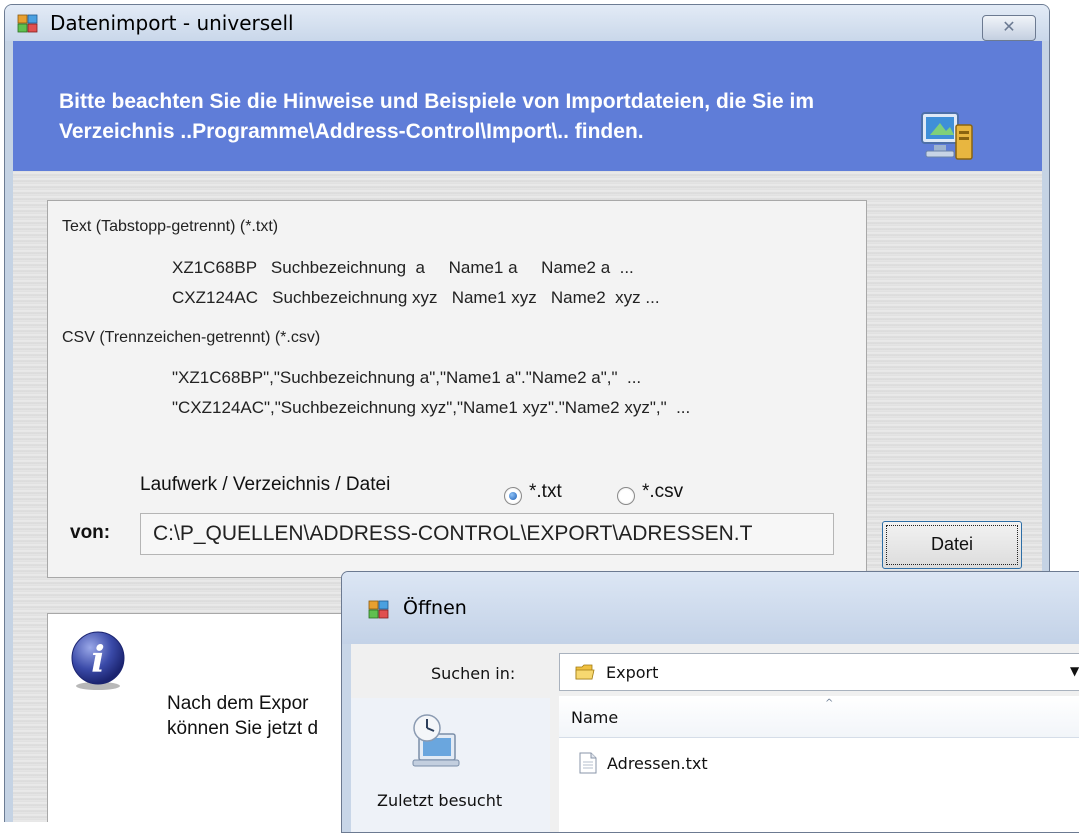 The width and height of the screenshot is (1079, 833). I want to click on look-in-value: Export, so click(632, 672).